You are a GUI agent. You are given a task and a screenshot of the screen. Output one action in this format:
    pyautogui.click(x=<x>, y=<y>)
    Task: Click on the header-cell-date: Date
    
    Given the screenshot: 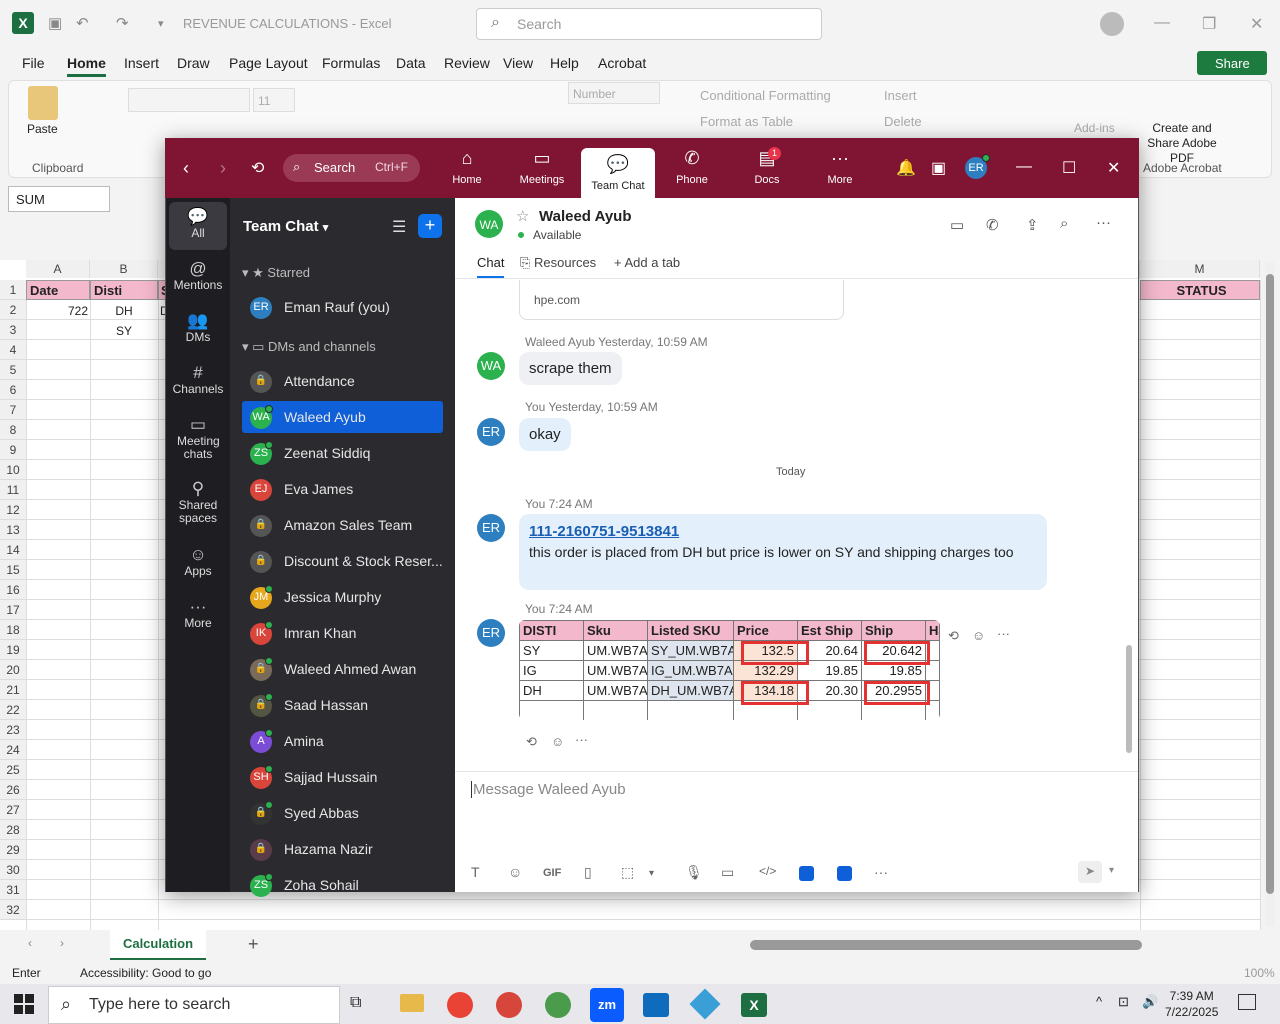 What is the action you would take?
    pyautogui.click(x=58, y=290)
    